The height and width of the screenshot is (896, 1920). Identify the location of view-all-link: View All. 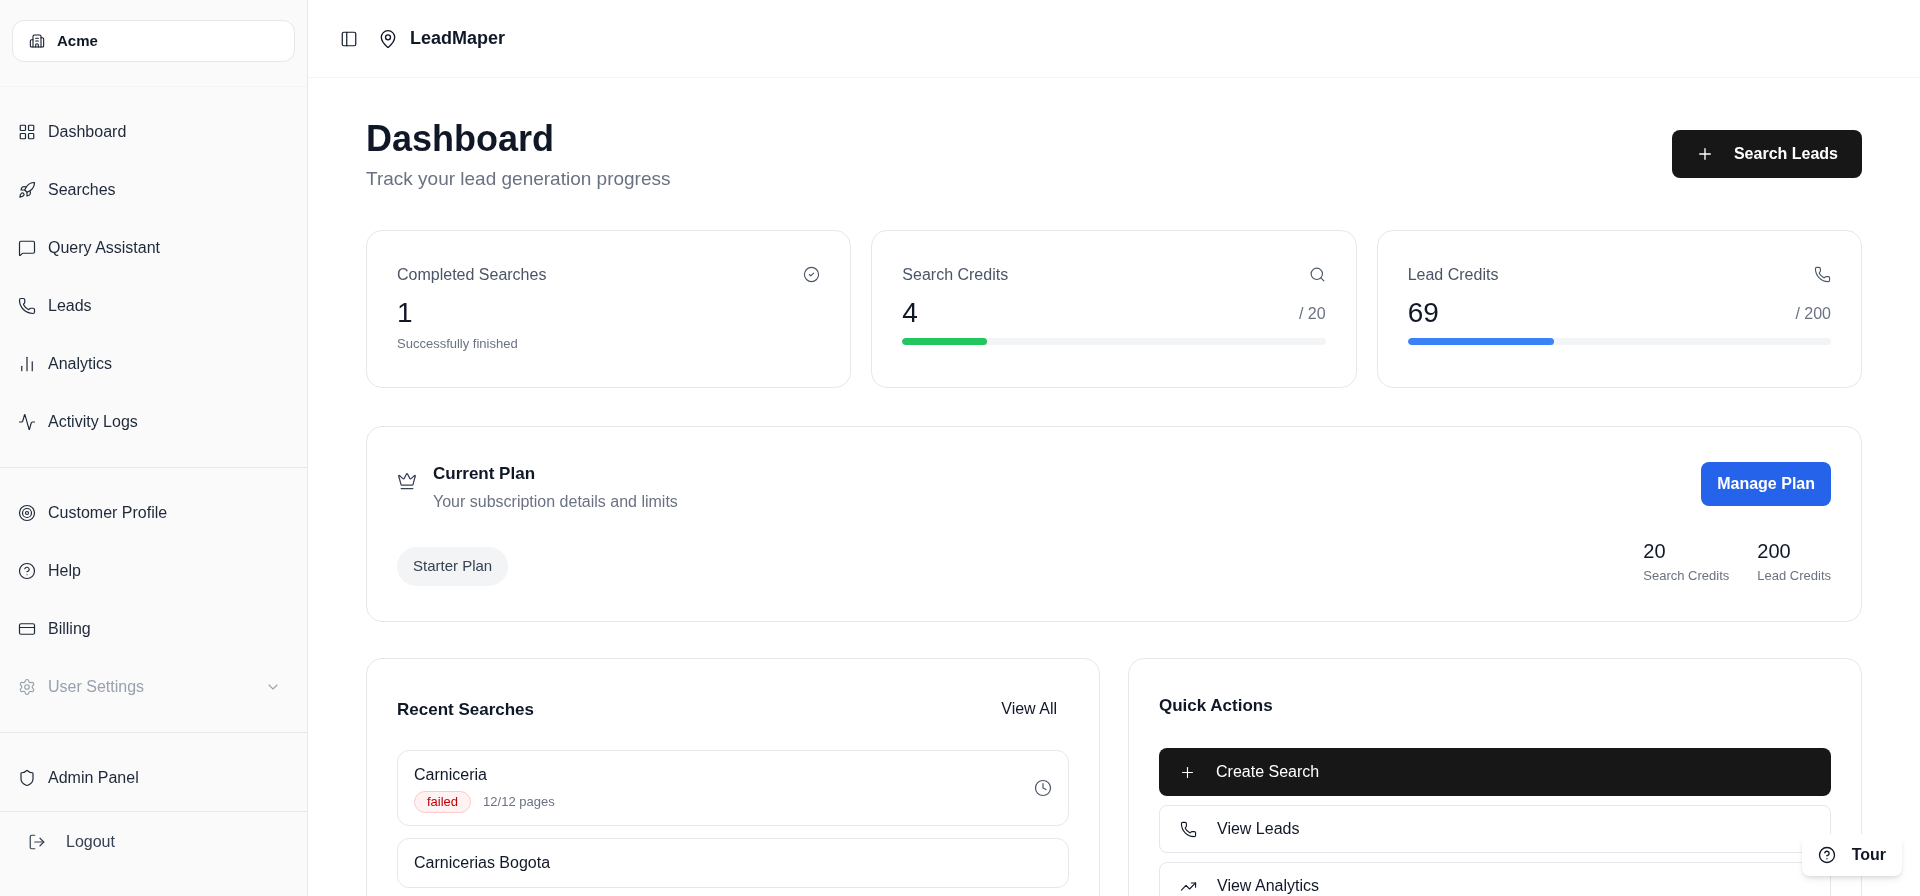
(1029, 709).